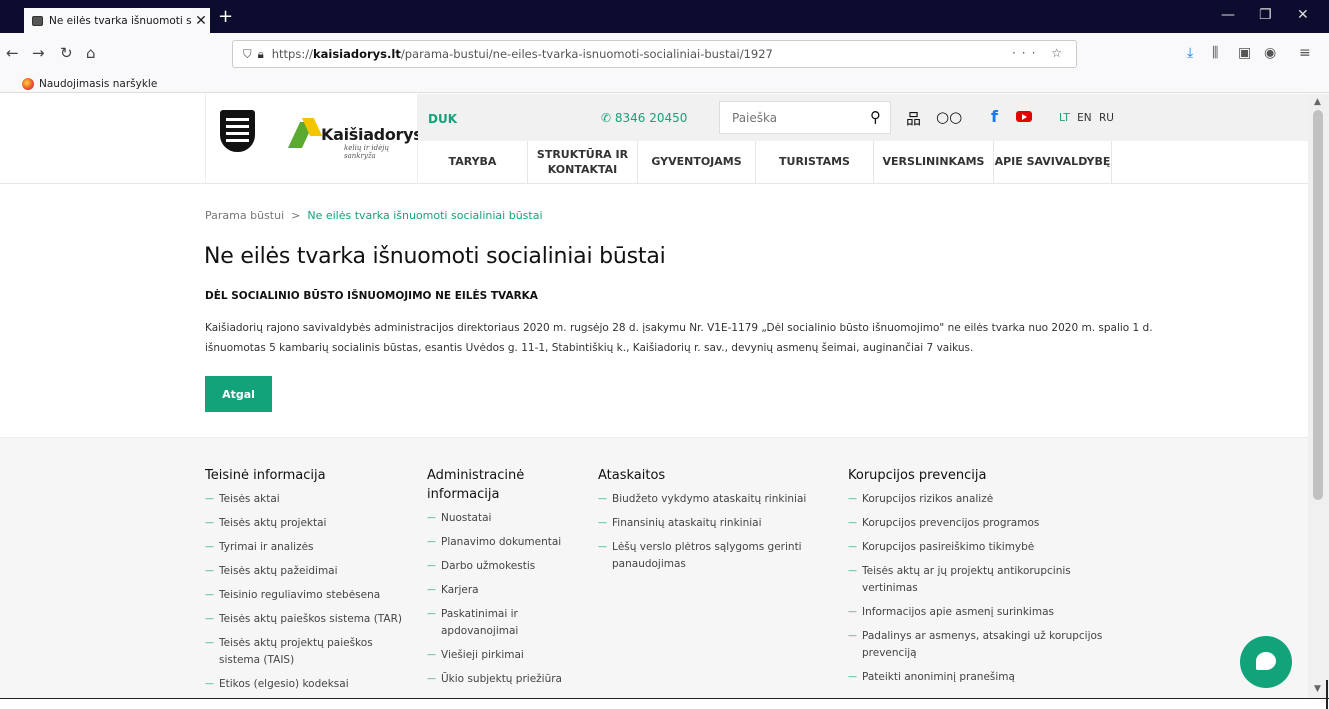  What do you see at coordinates (875, 117) in the screenshot?
I see `search-icon: ⚲` at bounding box center [875, 117].